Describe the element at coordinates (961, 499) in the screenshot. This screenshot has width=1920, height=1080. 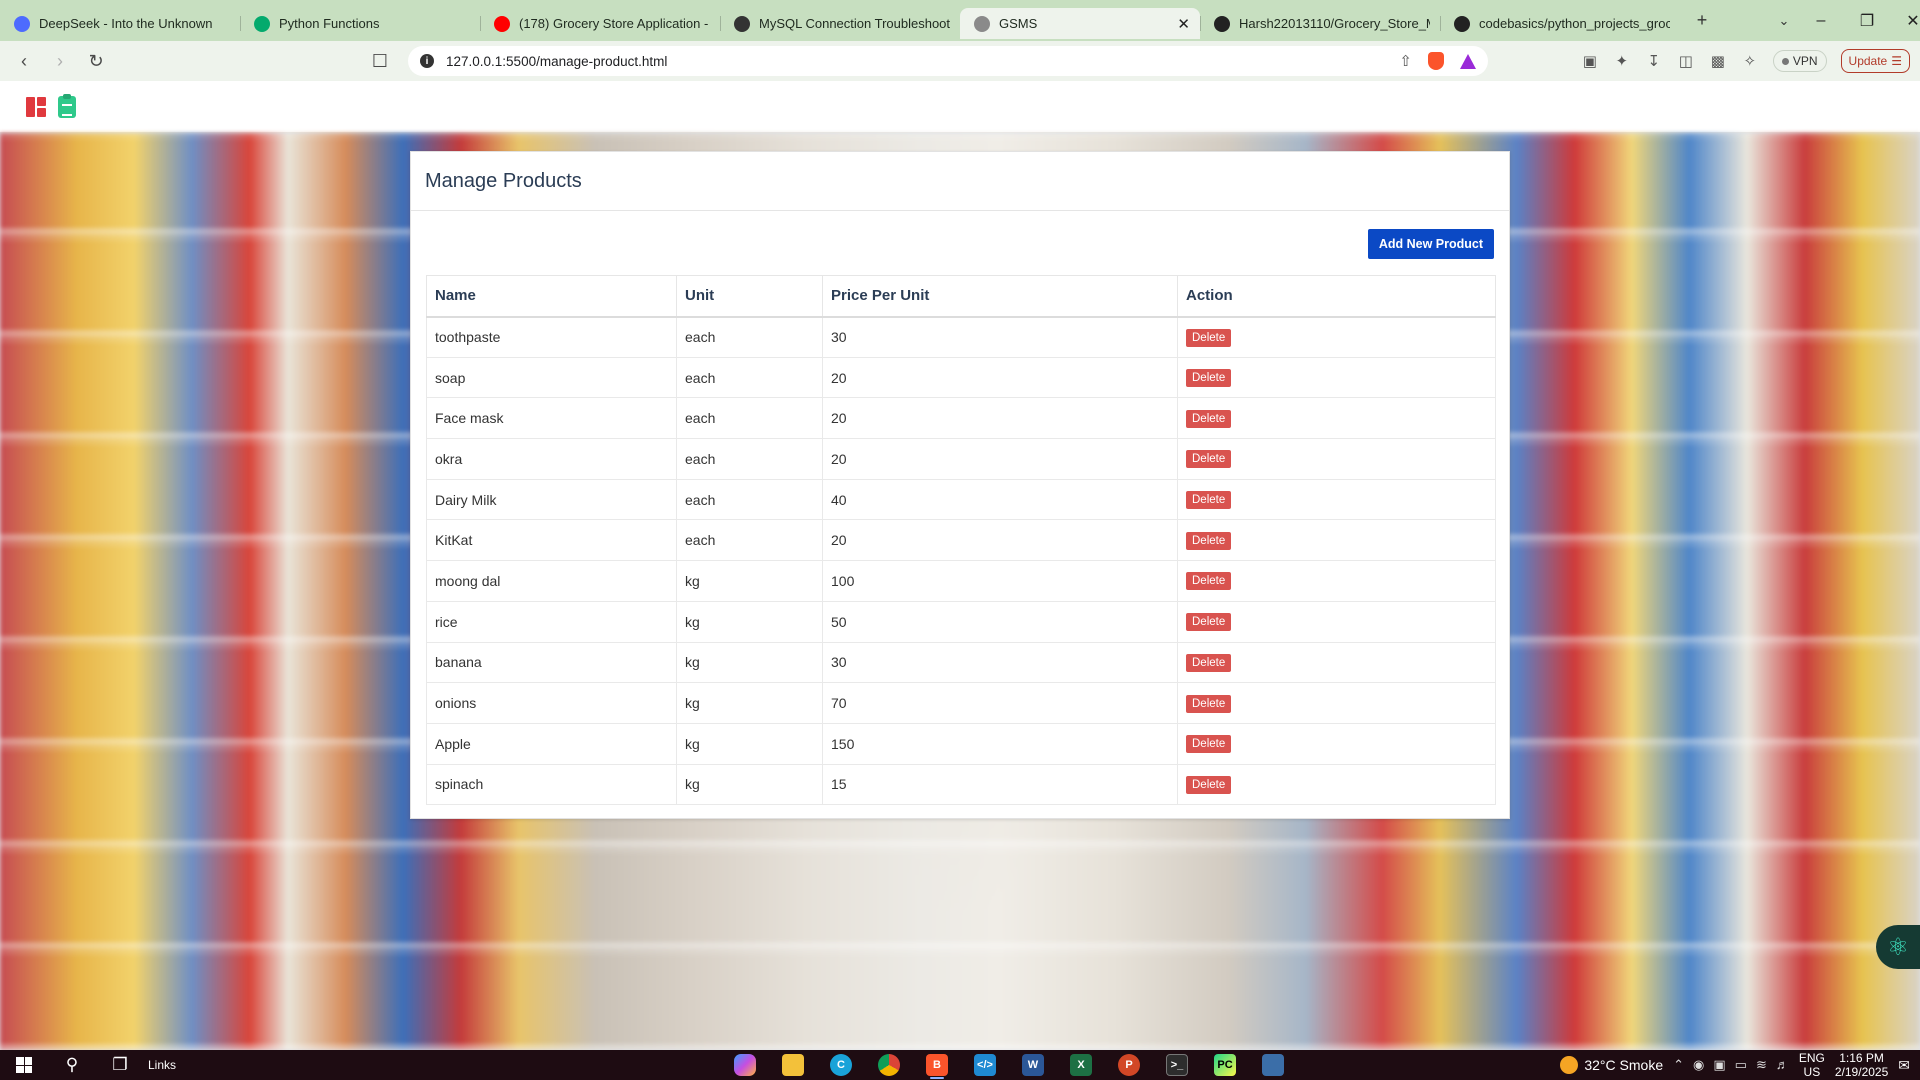
I see `table-row: Dairy Milk each 40 Delete` at that location.